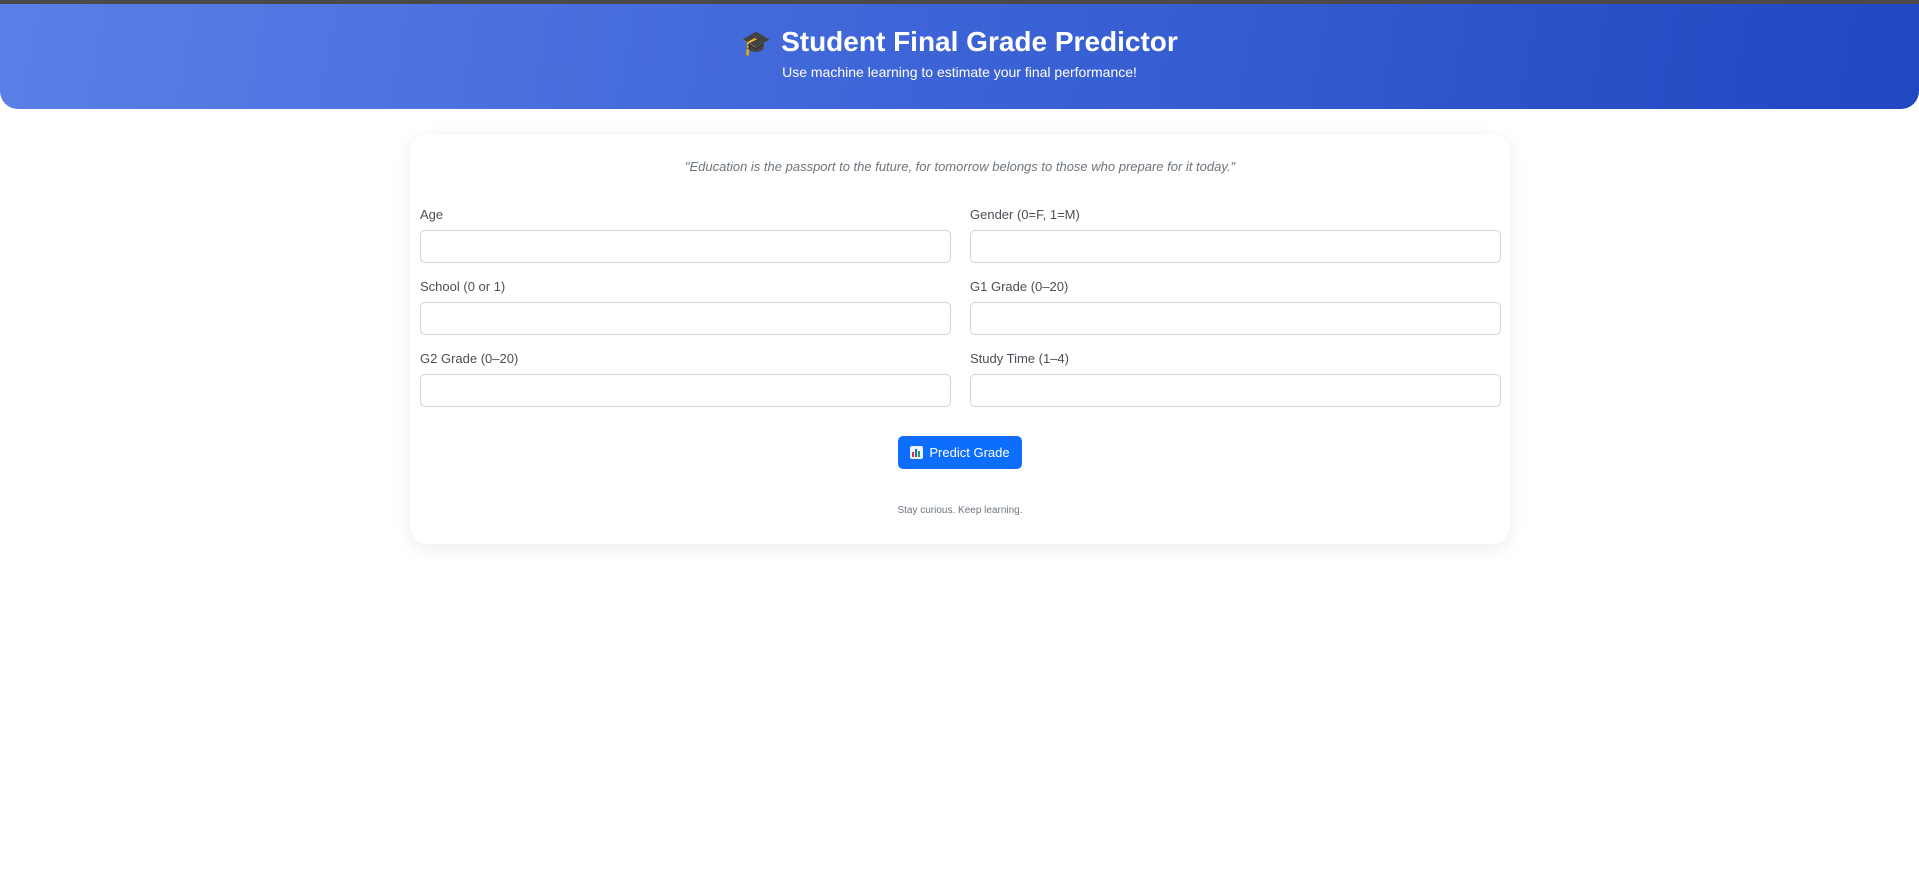 The image size is (1919, 869). Describe the element at coordinates (1019, 286) in the screenshot. I see `g1-grade-label: G1 Grade (0–20)` at that location.